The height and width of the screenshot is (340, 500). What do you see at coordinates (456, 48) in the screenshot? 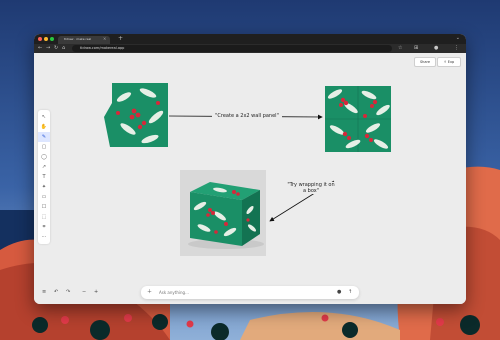
I see `menu-icon: ⋮` at bounding box center [456, 48].